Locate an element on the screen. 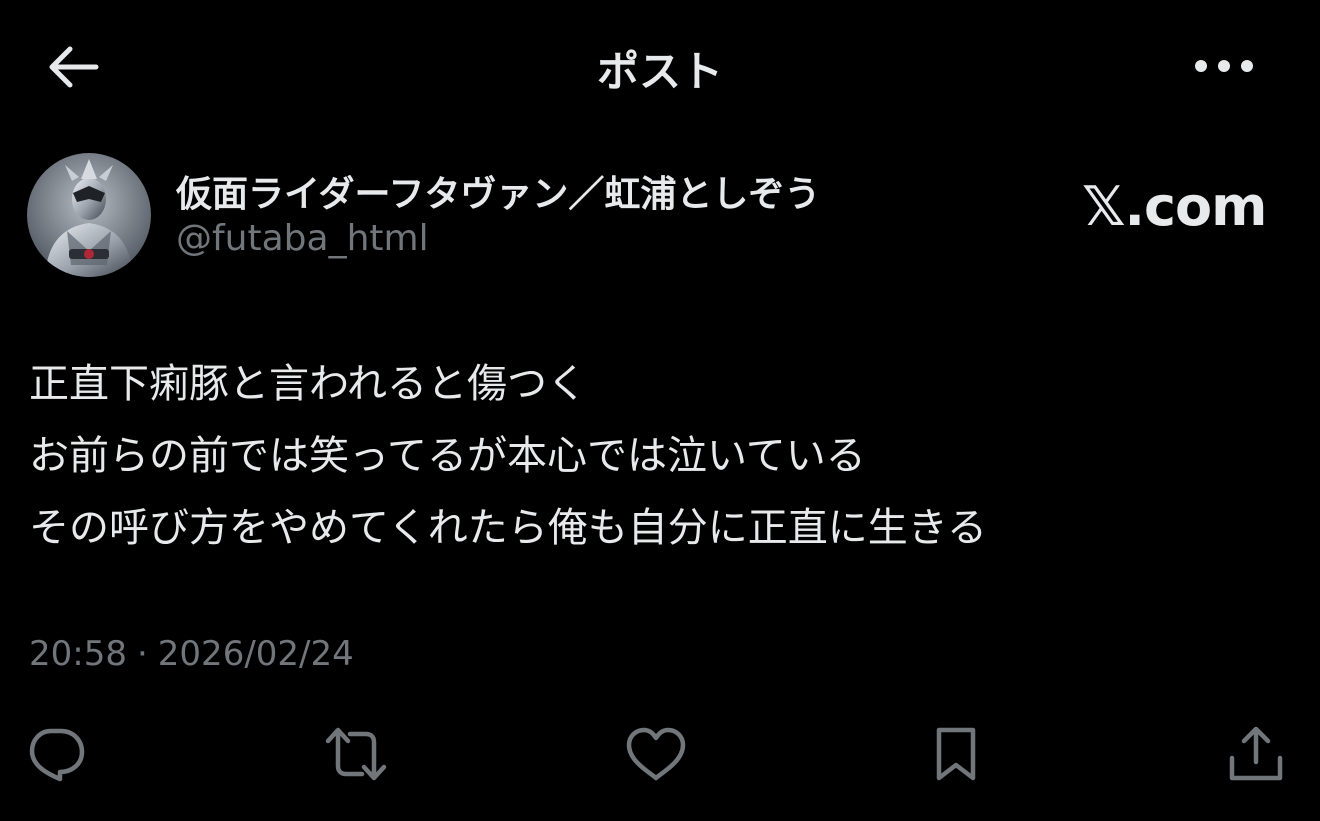 Image resolution: width=1320 pixels, height=821 pixels. more-horizontal-icon is located at coordinates (1224, 66).